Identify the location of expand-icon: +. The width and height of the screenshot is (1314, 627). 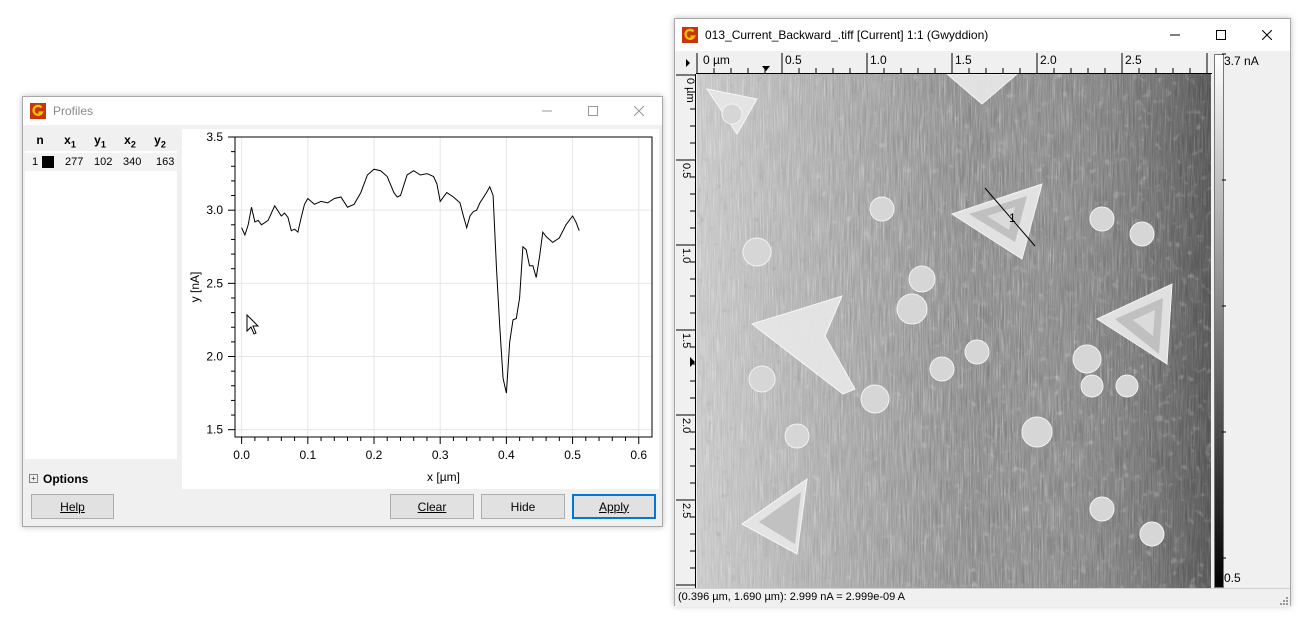
(33, 478).